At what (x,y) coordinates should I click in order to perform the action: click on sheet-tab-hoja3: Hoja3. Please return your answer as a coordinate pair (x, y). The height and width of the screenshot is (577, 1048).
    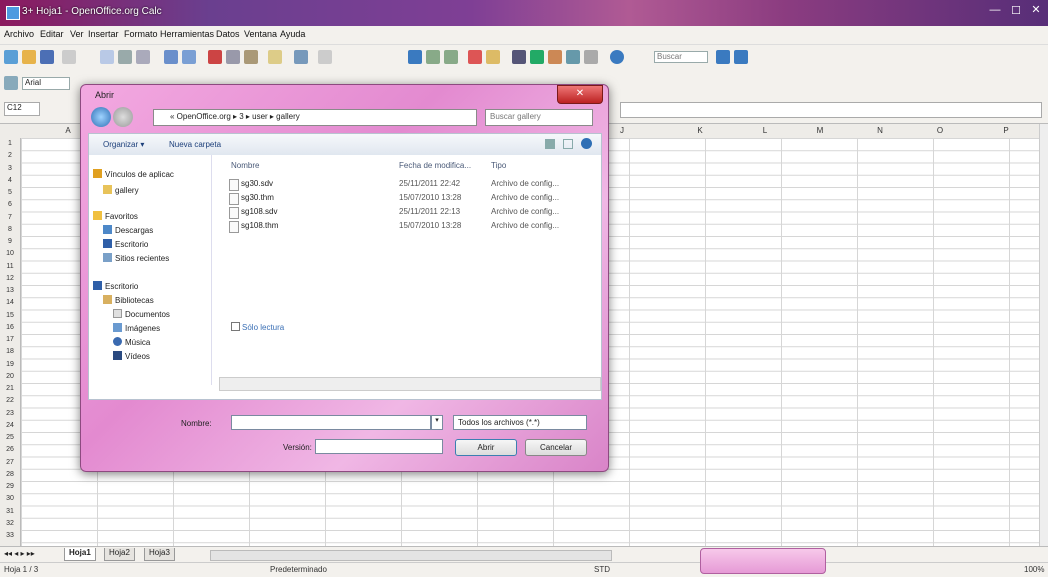
    Looking at the image, I should click on (159, 554).